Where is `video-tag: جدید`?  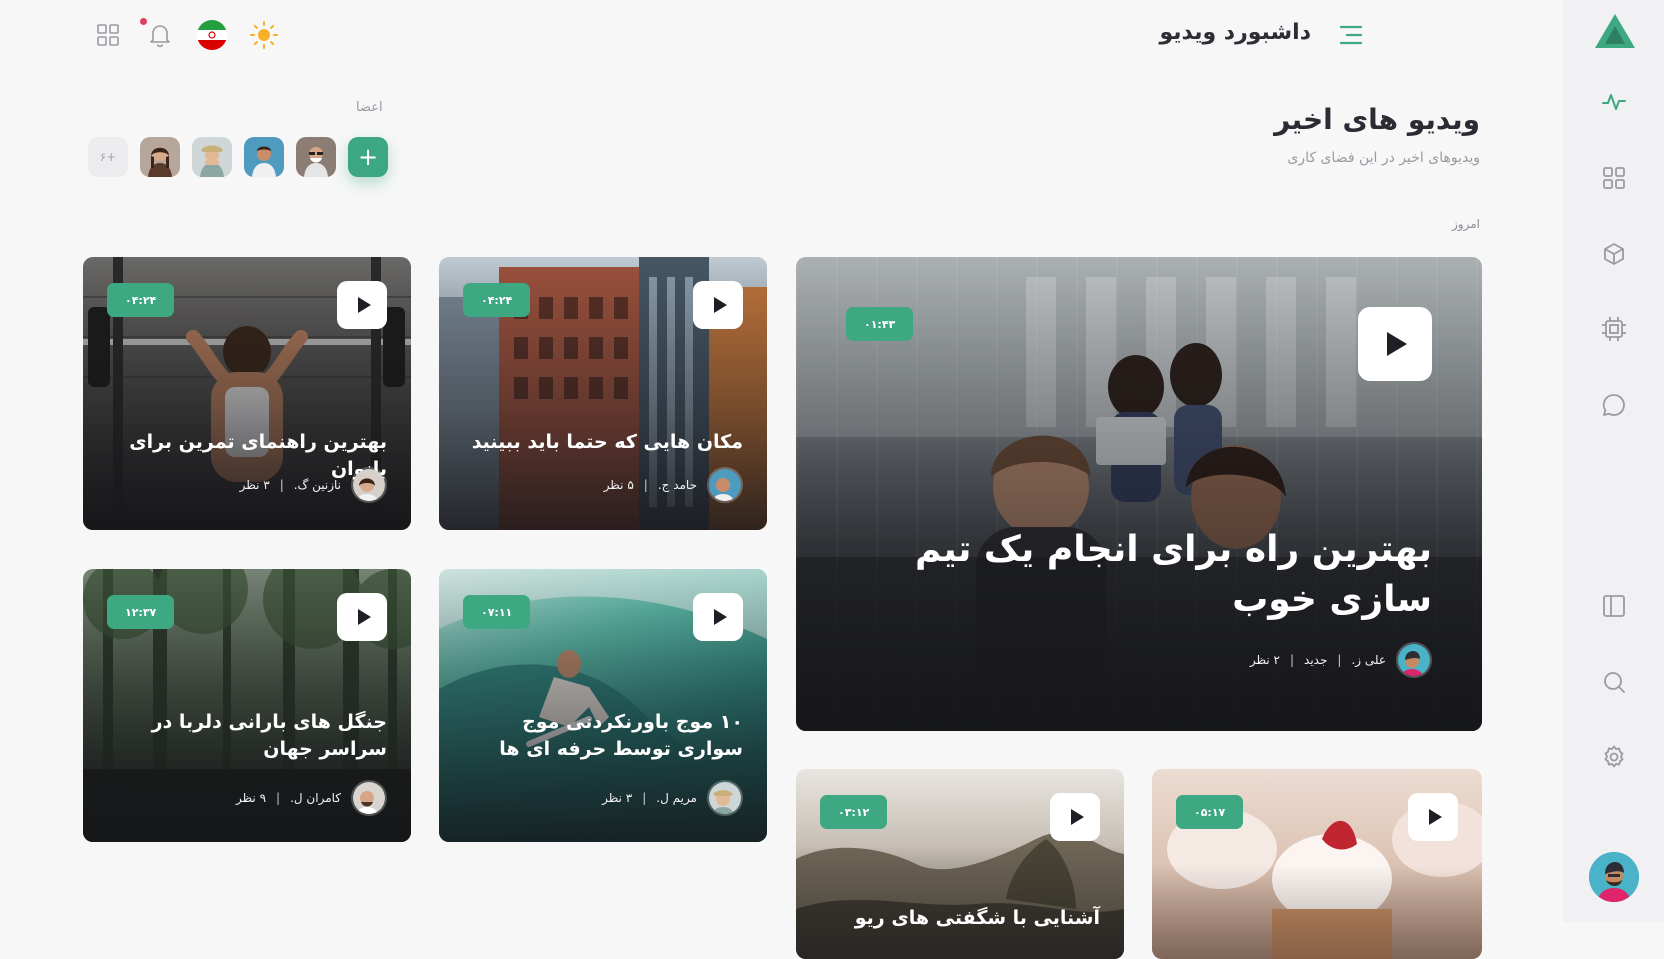
video-tag: جدید is located at coordinates (1316, 660).